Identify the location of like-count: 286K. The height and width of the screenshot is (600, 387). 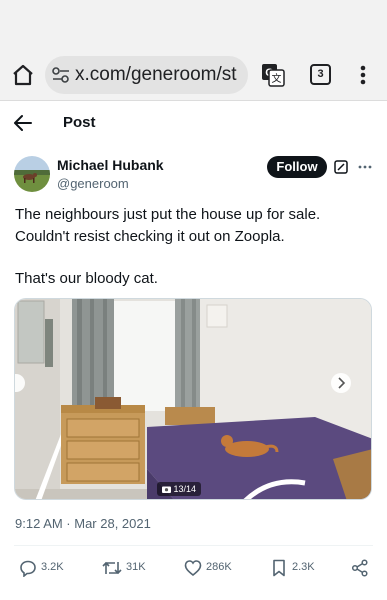
(219, 567).